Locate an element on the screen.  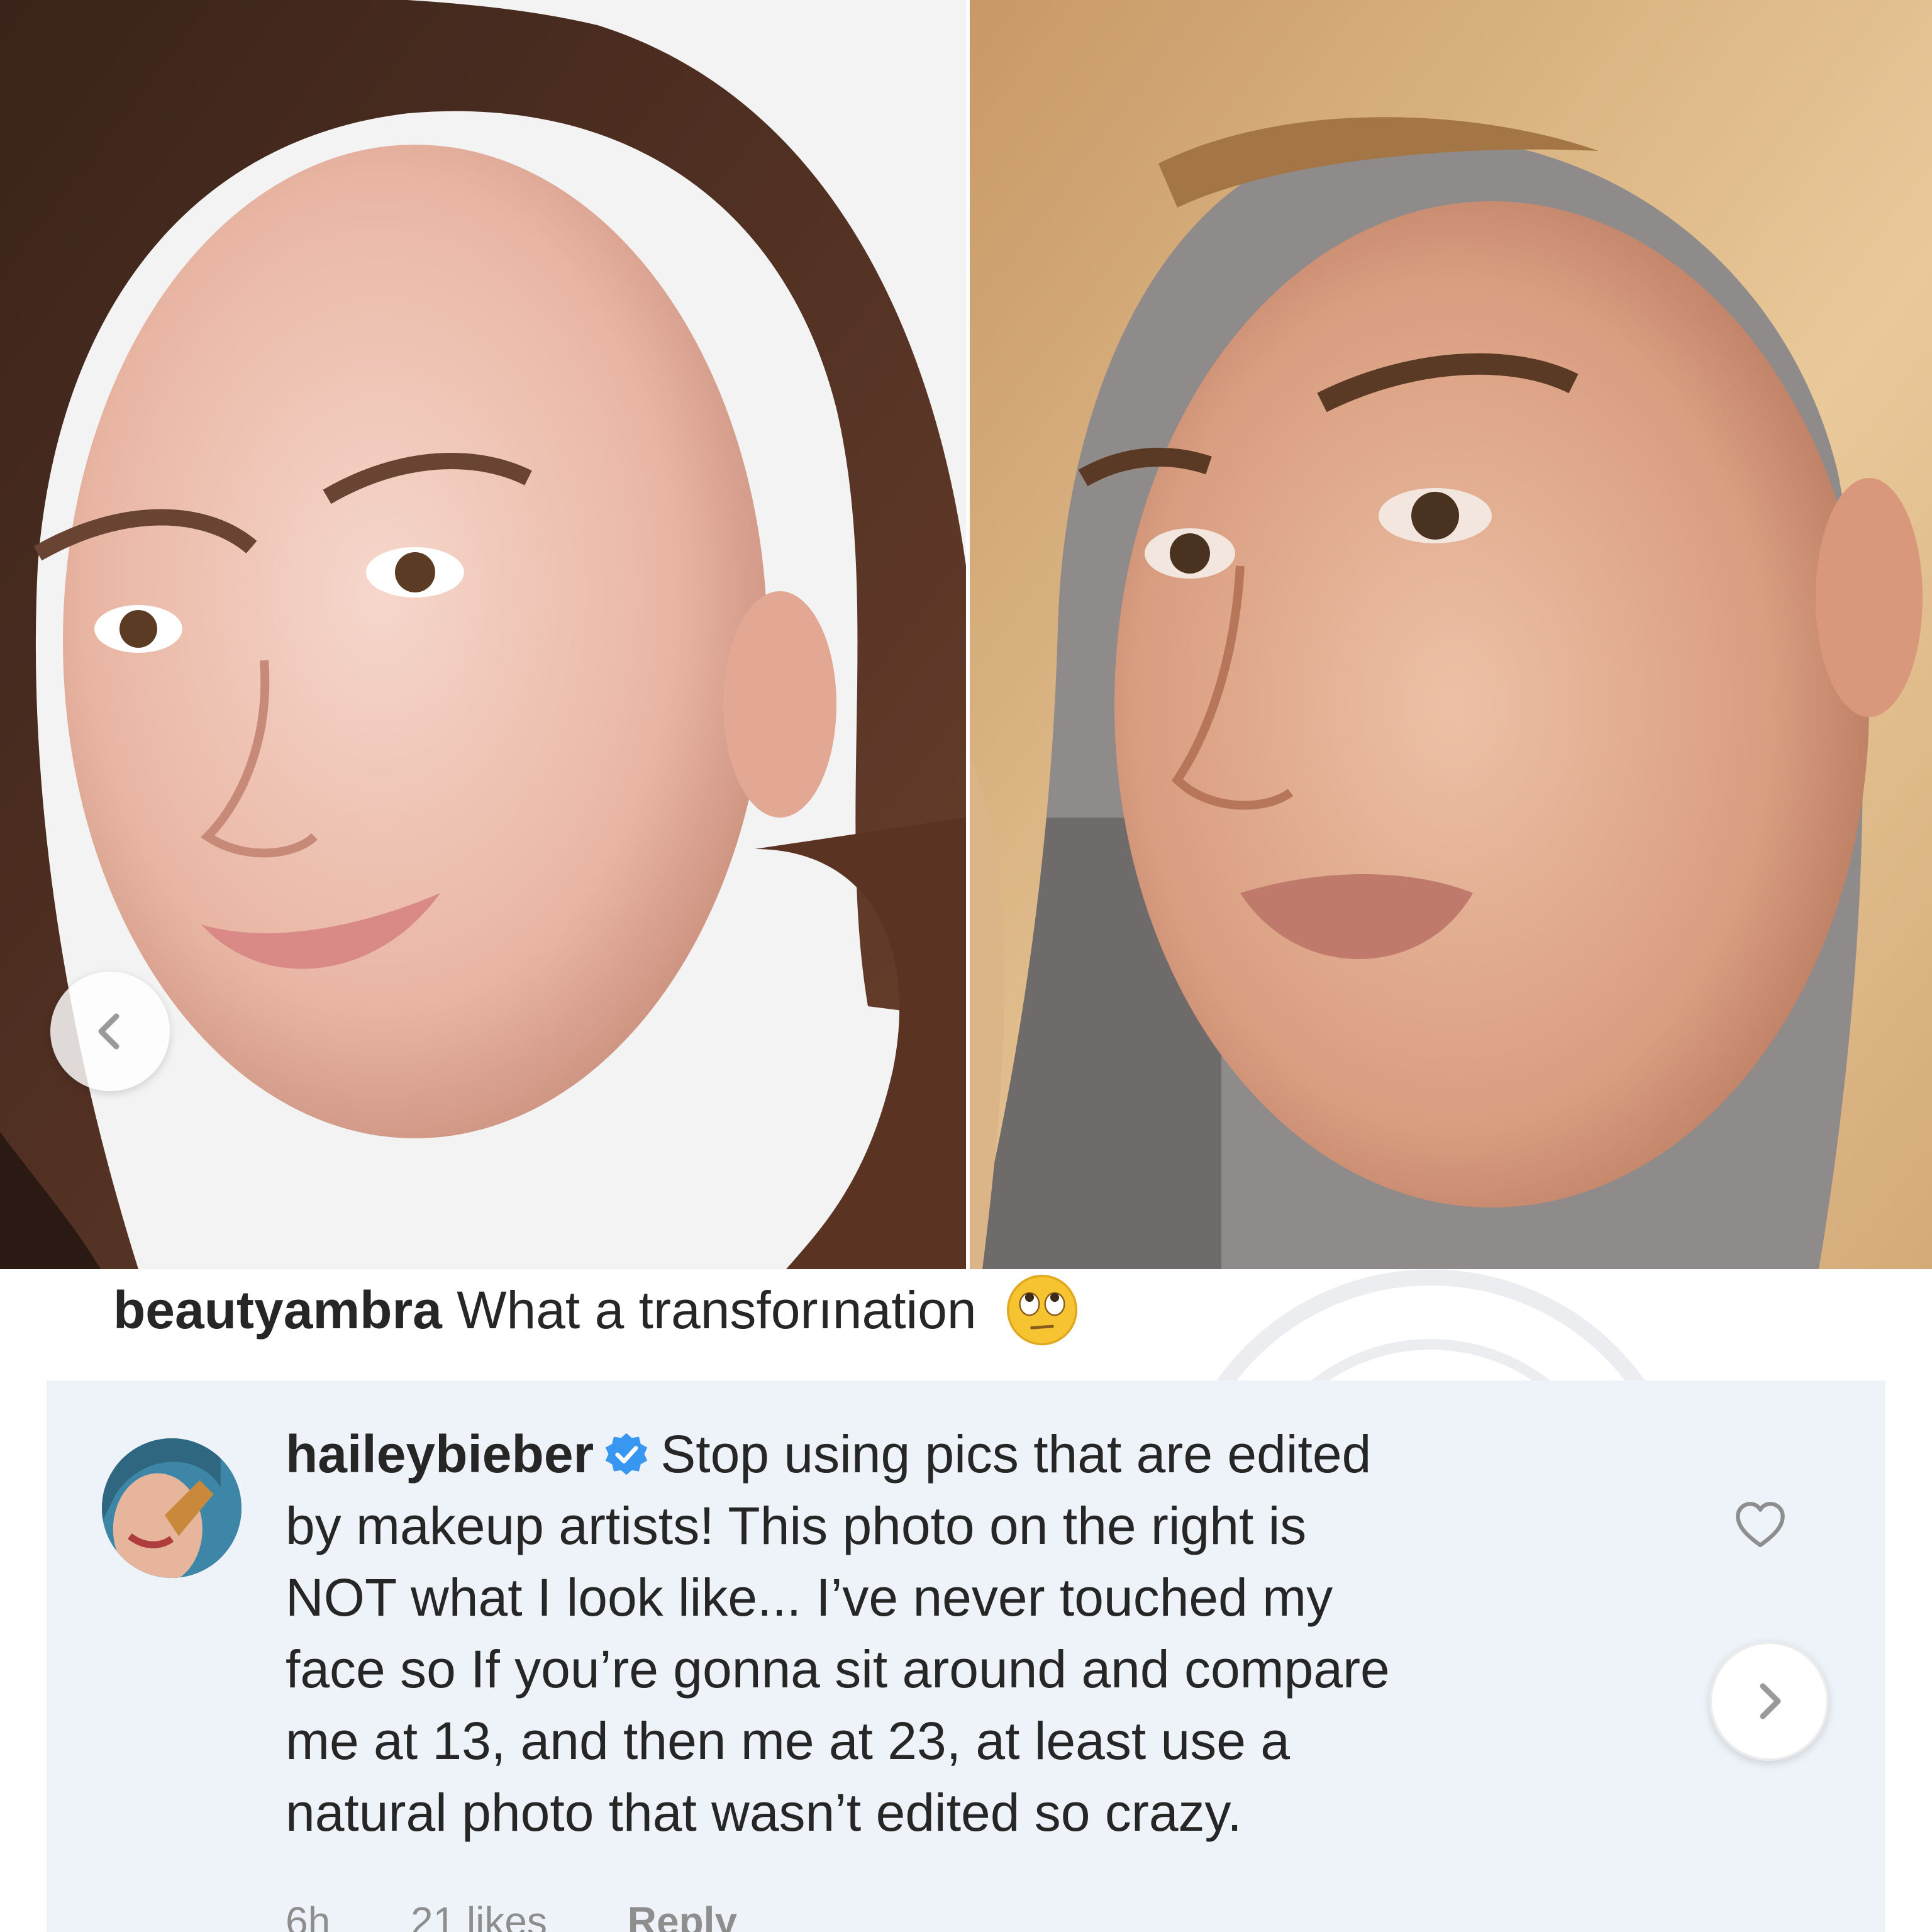
reply-meta: 6h 21 likes Reply is located at coordinates (546, 1914).